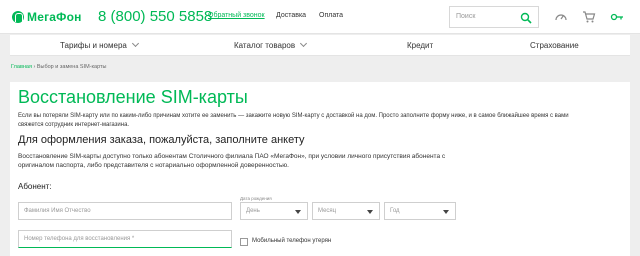 The height and width of the screenshot is (256, 640). I want to click on restore-phone-placeholder: Номер телефона для восстановления *, so click(79, 239).